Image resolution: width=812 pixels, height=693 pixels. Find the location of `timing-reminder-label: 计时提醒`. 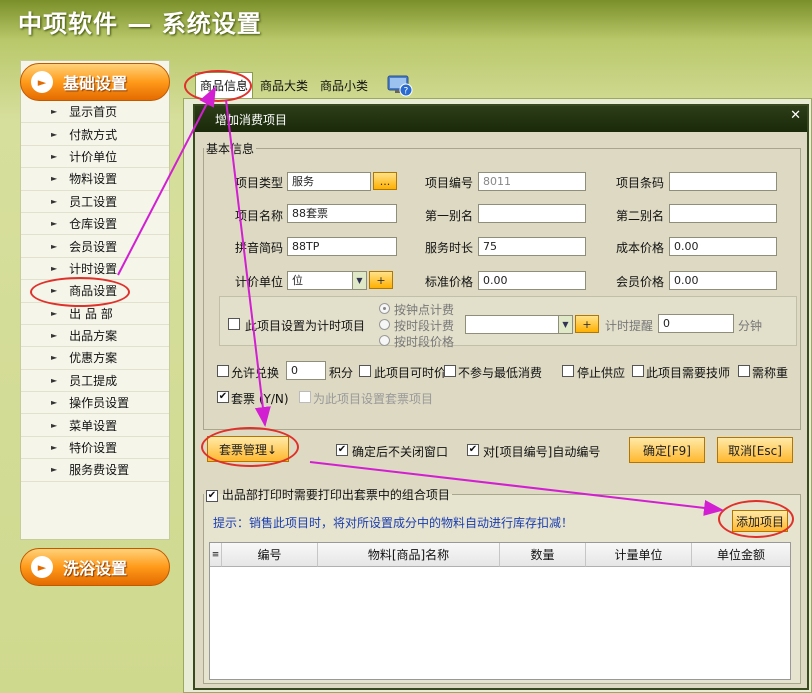

timing-reminder-label: 计时提醒 is located at coordinates (629, 326).